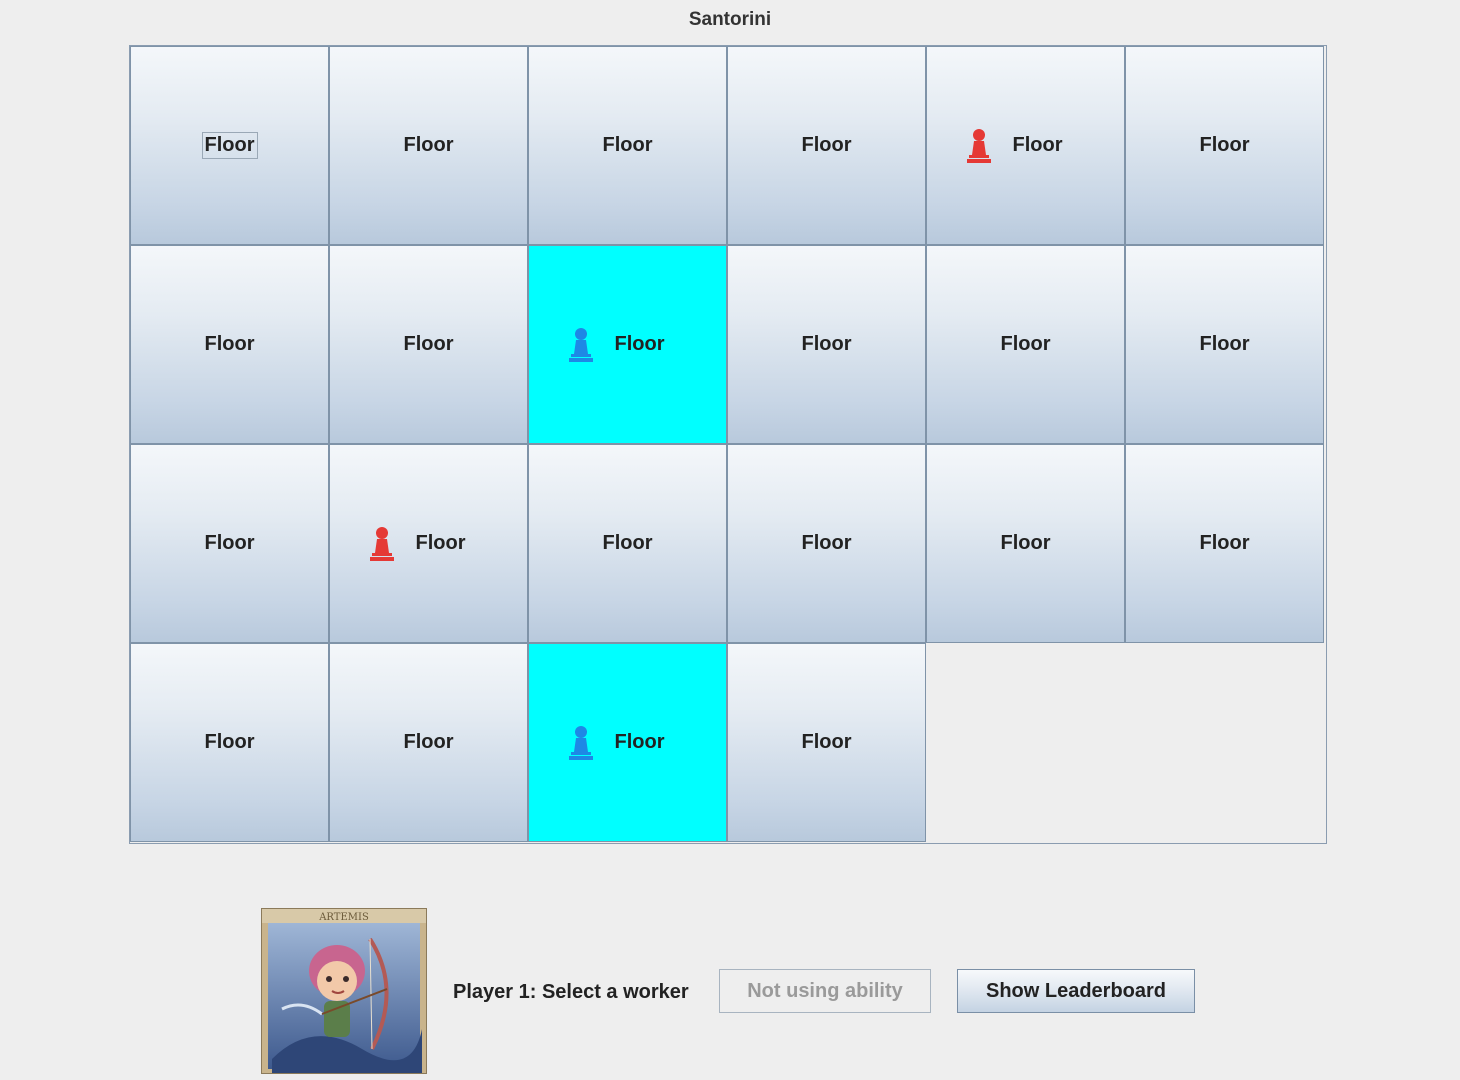 This screenshot has width=1460, height=1080. I want to click on show-leaderboard-button: Show Leaderboard, so click(1076, 991).